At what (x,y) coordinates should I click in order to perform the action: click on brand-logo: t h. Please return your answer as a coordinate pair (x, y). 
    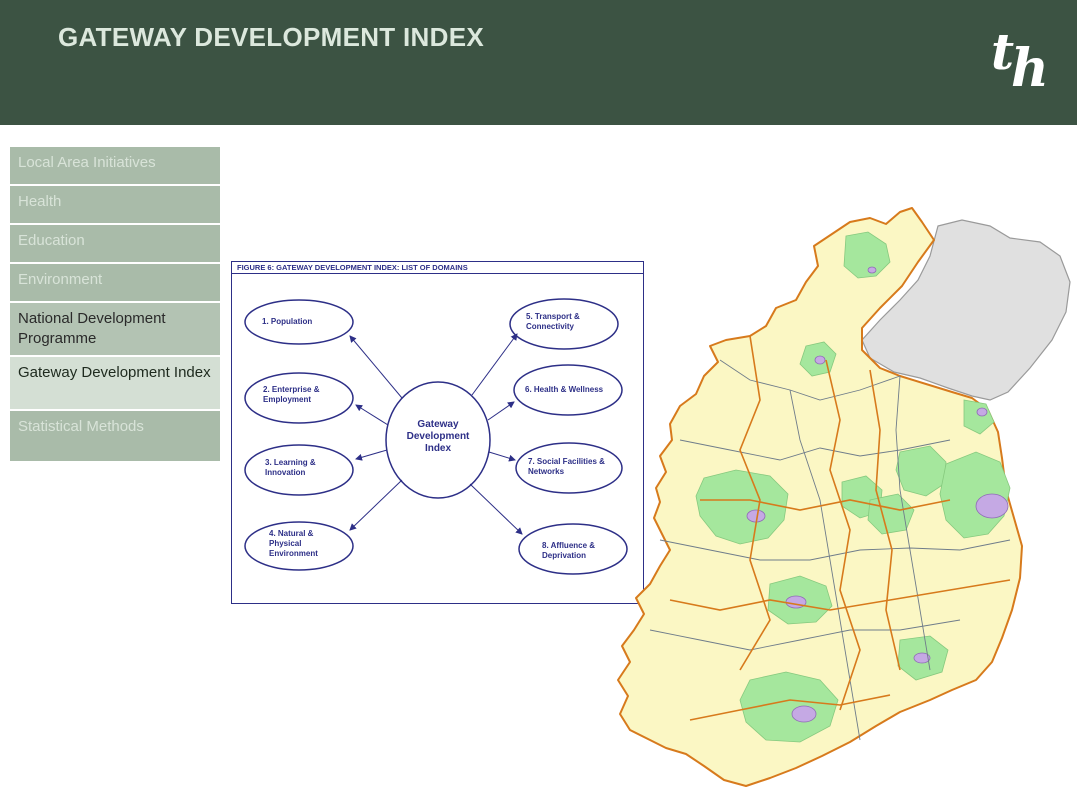
    Looking at the image, I should click on (1020, 62).